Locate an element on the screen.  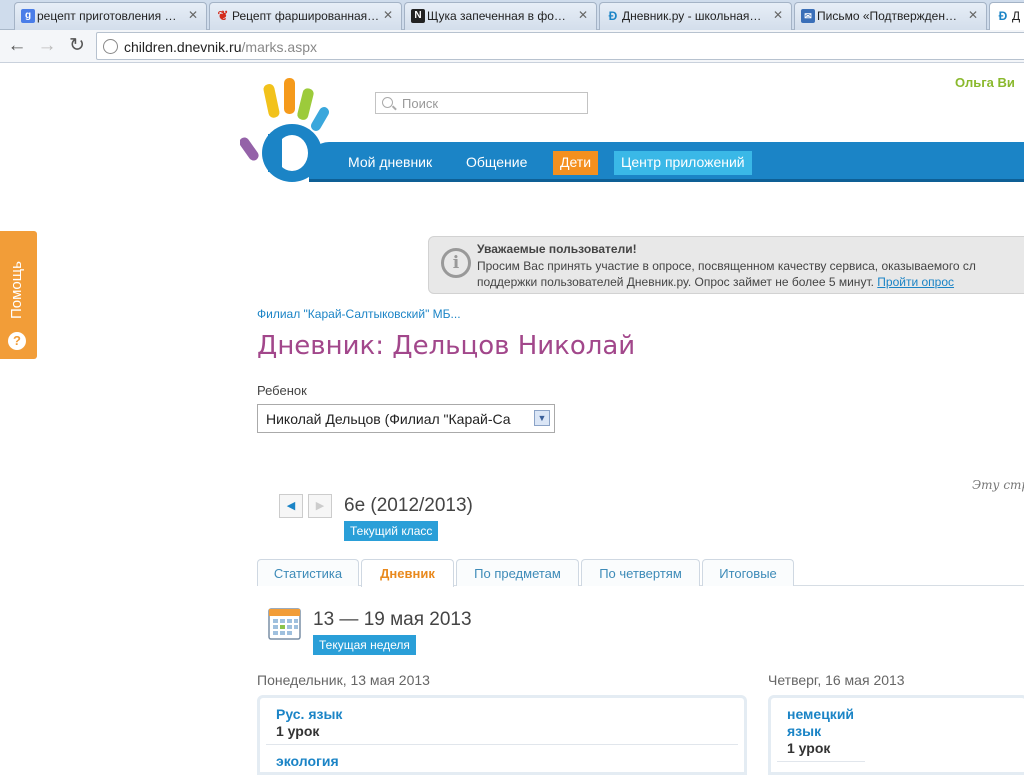
side-note: Эту стр is located at coordinates (998, 485).